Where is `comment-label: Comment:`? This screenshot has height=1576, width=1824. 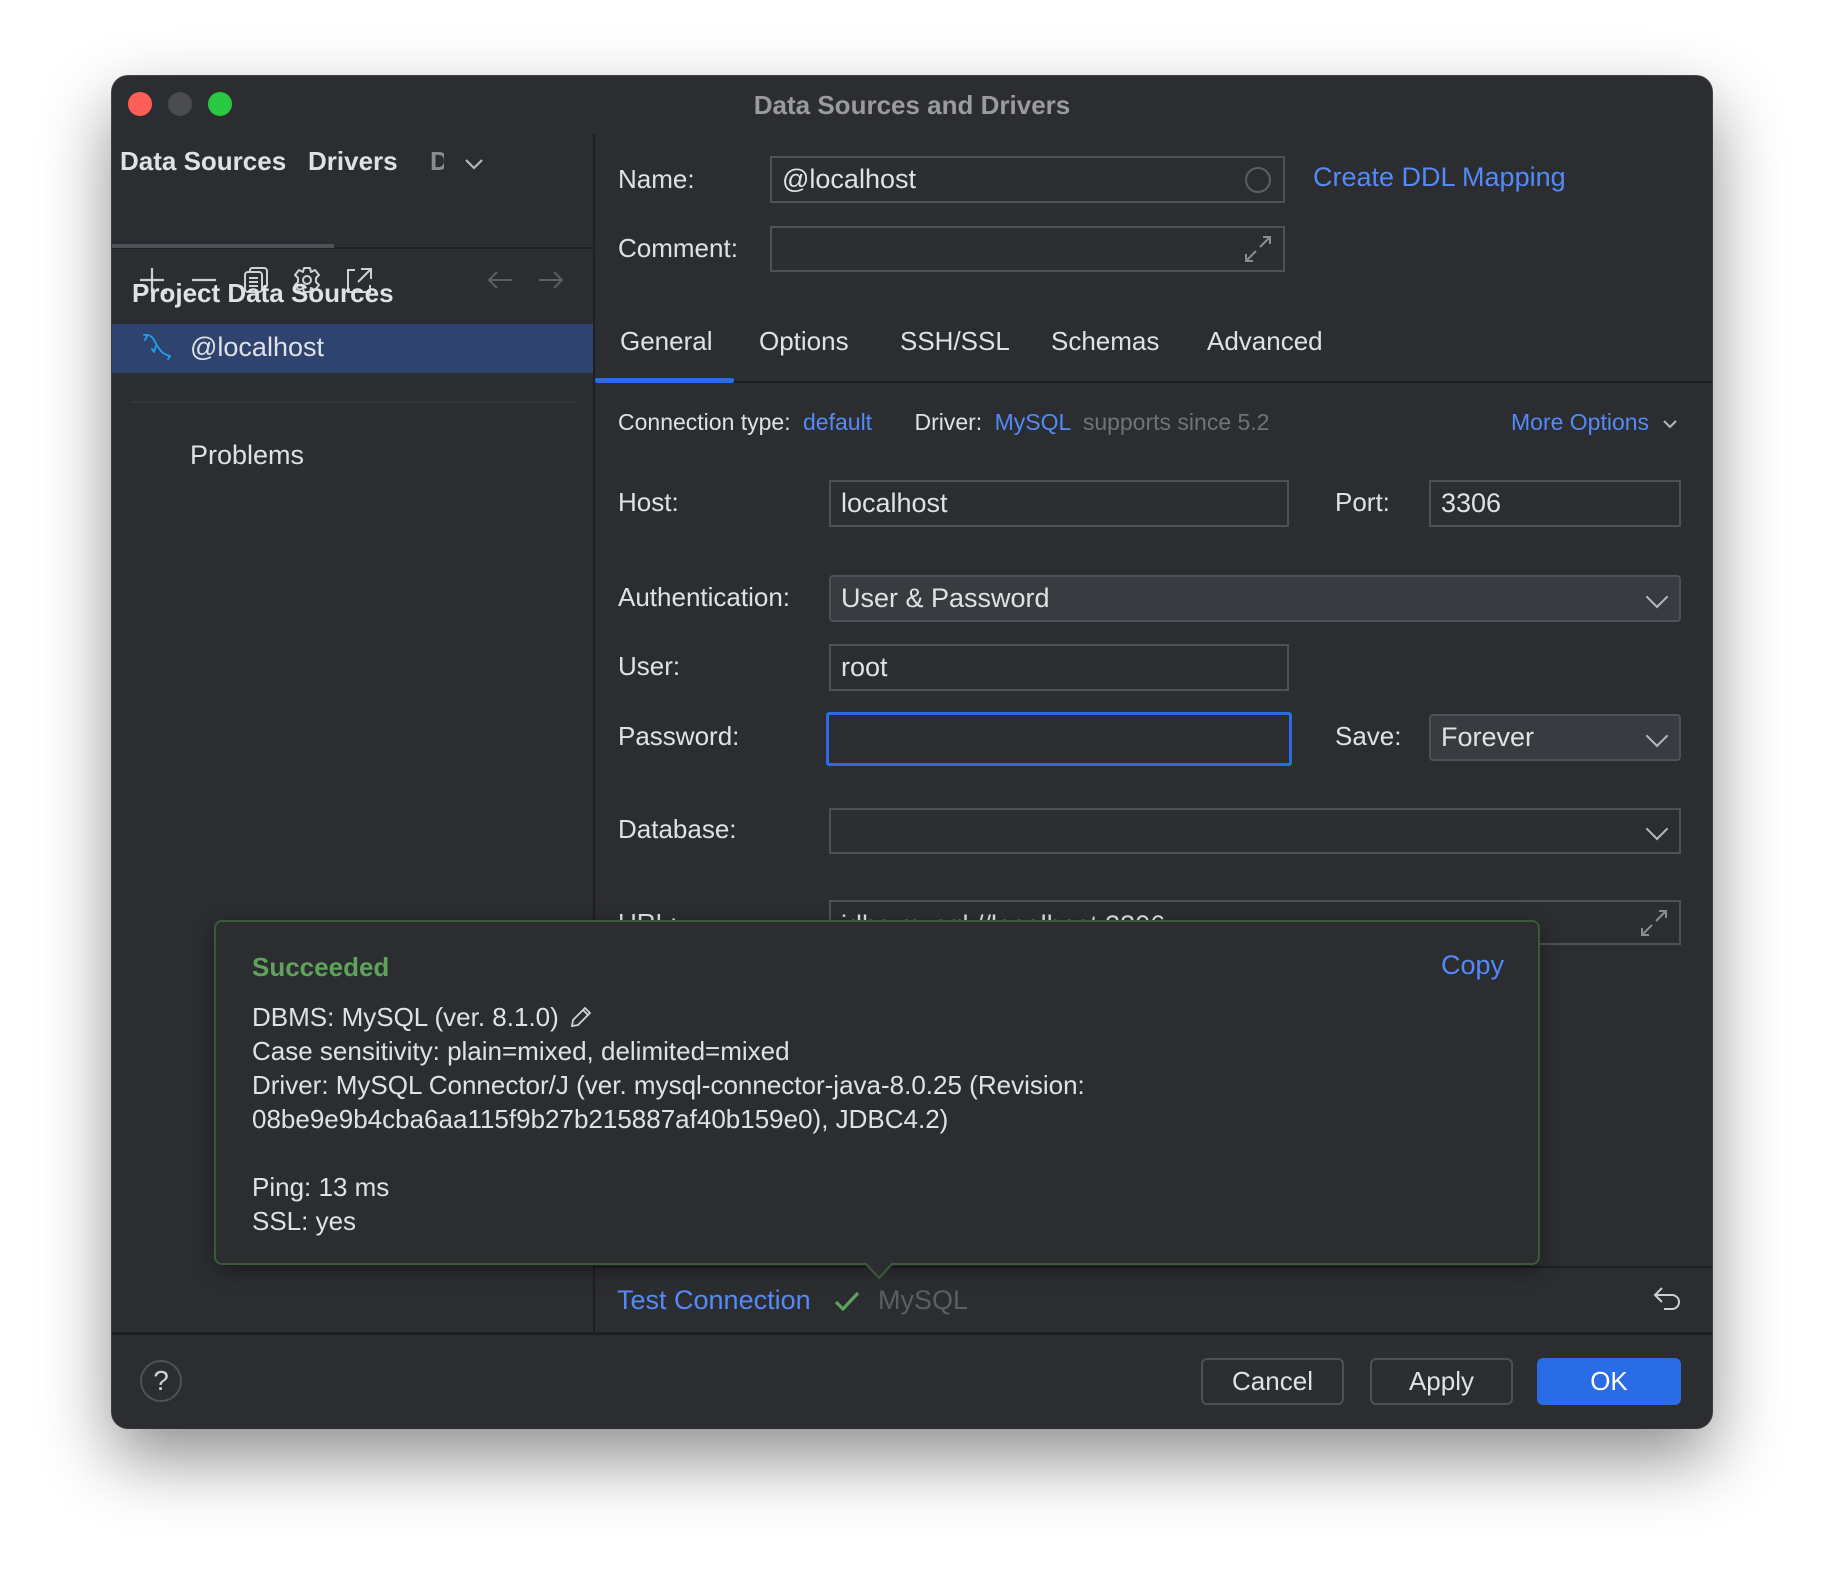
comment-label: Comment: is located at coordinates (678, 248).